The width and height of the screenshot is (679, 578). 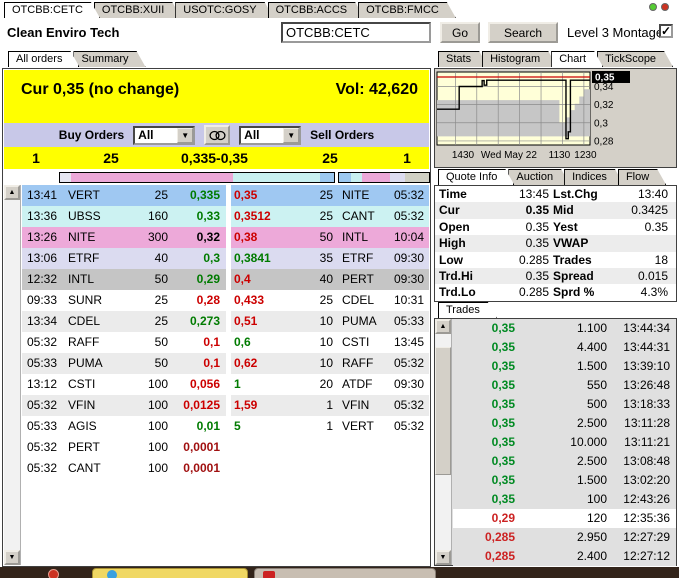 I want to click on sell-size: 25, so click(x=326, y=195).